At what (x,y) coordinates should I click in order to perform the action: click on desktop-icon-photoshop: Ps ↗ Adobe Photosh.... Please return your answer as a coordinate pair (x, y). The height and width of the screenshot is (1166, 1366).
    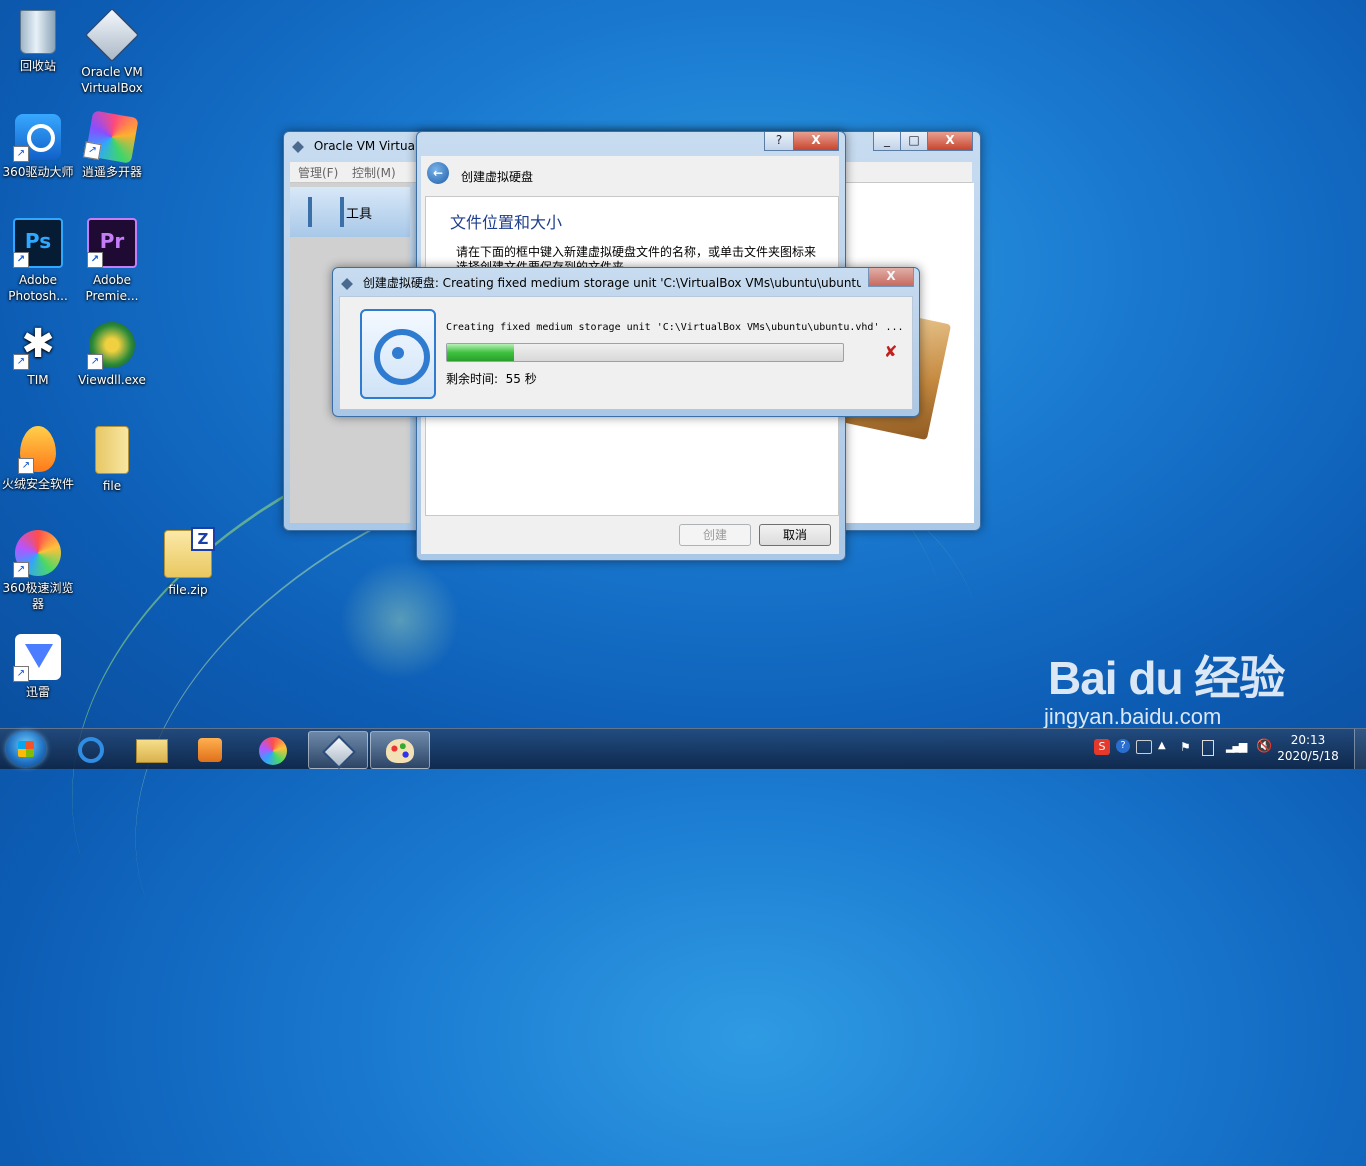
    Looking at the image, I should click on (38, 259).